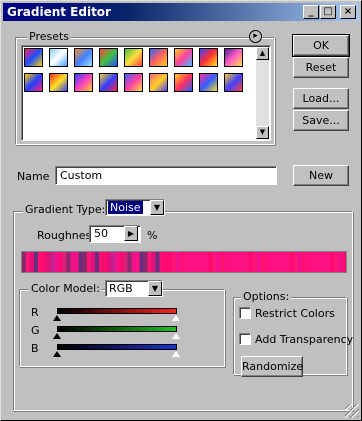  I want to click on channel-label: G, so click(35, 330).